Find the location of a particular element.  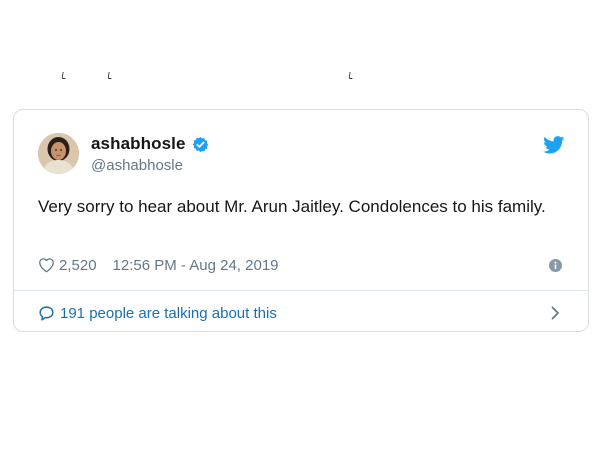

user-handle: @ashabhosle is located at coordinates (150, 165).